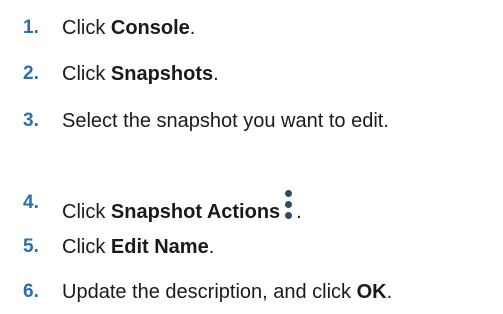  What do you see at coordinates (31, 27) in the screenshot?
I see `step-number: 1.` at bounding box center [31, 27].